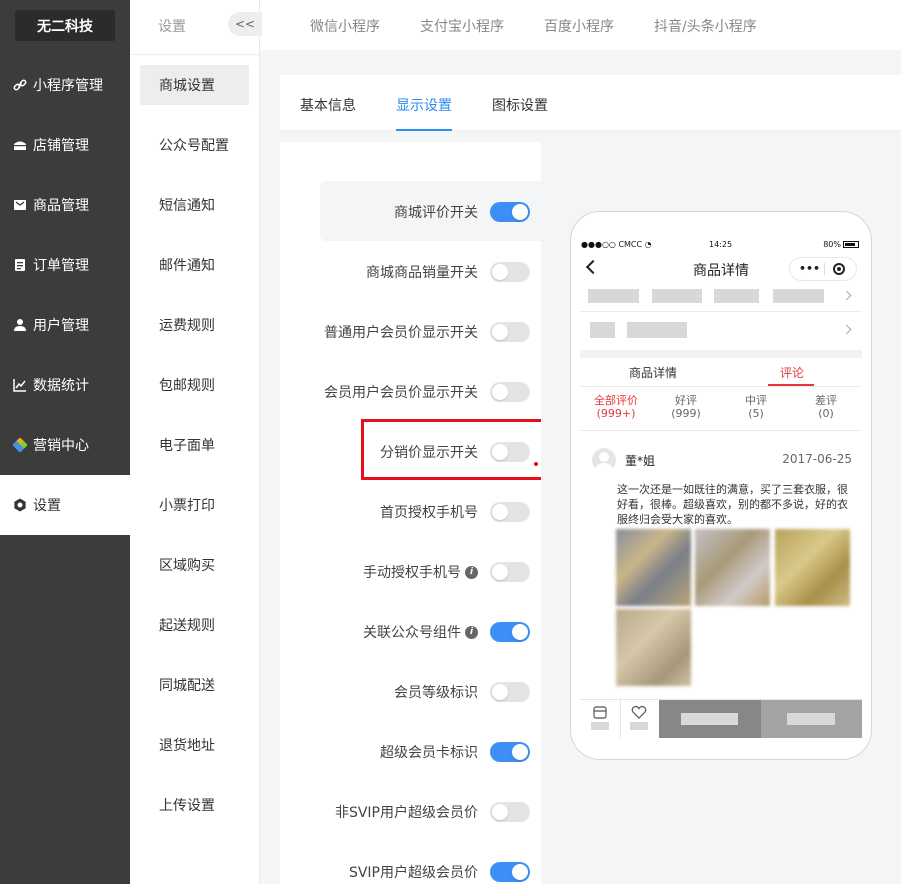 This screenshot has height=884, width=901. Describe the element at coordinates (61, 446) in the screenshot. I see `nav-item-label: 营销中心` at that location.